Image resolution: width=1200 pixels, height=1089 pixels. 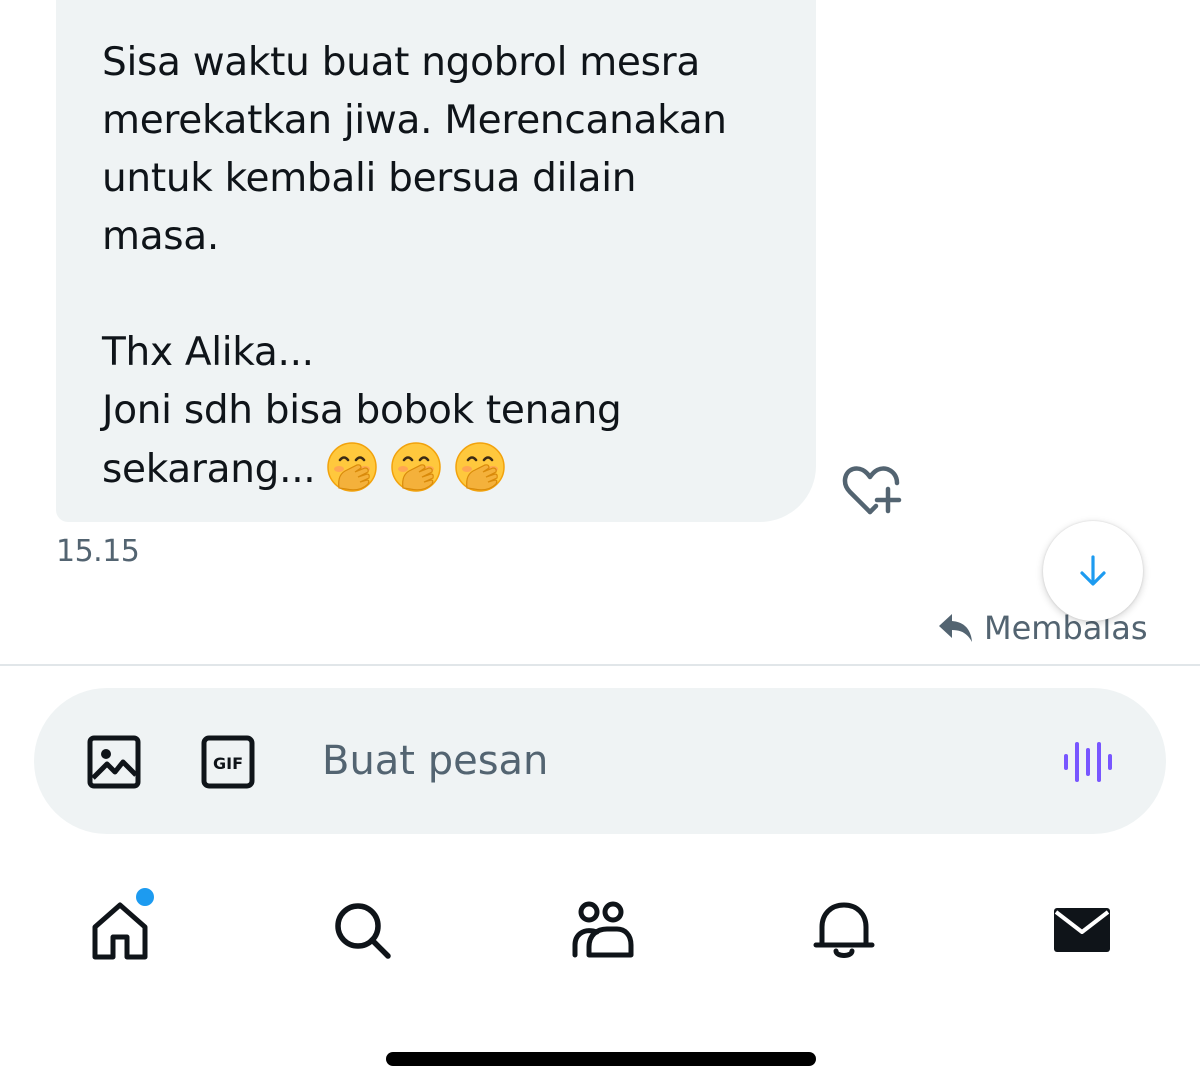 What do you see at coordinates (362, 410) in the screenshot?
I see `message-line: Joni sdh bisa bobok tenang` at bounding box center [362, 410].